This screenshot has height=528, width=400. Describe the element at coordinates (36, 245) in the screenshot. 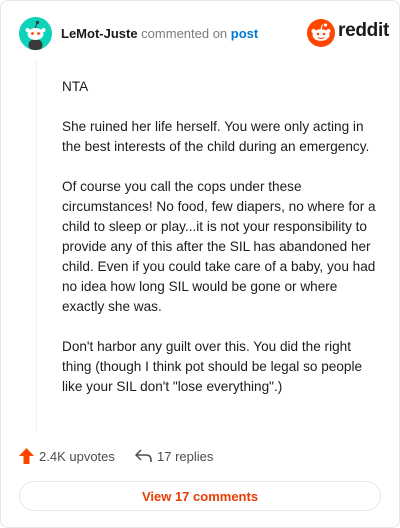

I see `thread-line` at that location.